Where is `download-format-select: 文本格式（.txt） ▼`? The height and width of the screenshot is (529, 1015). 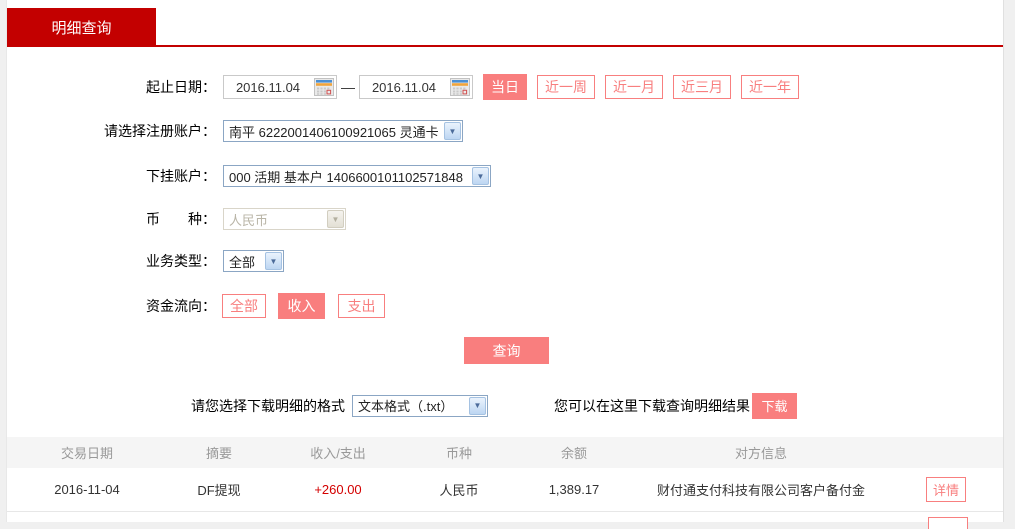 download-format-select: 文本格式（.txt） ▼ is located at coordinates (420, 405).